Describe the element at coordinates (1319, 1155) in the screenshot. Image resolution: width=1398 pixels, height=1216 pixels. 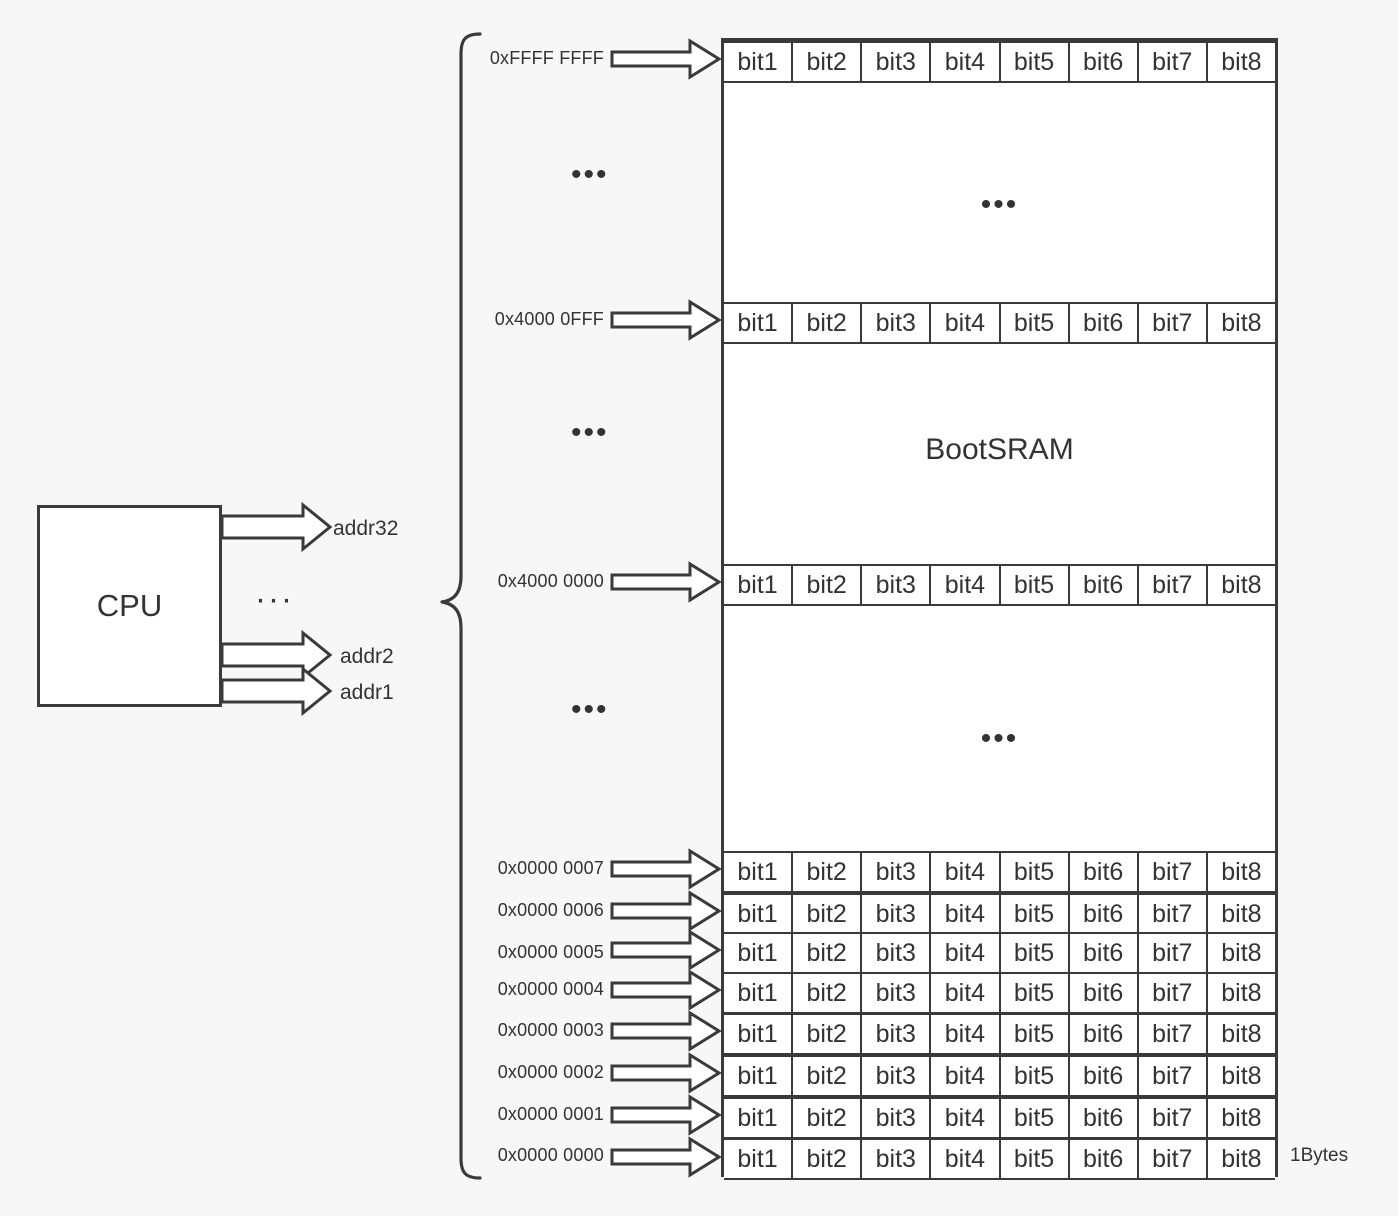
I see `byte-width-label: 1Bytes` at that location.